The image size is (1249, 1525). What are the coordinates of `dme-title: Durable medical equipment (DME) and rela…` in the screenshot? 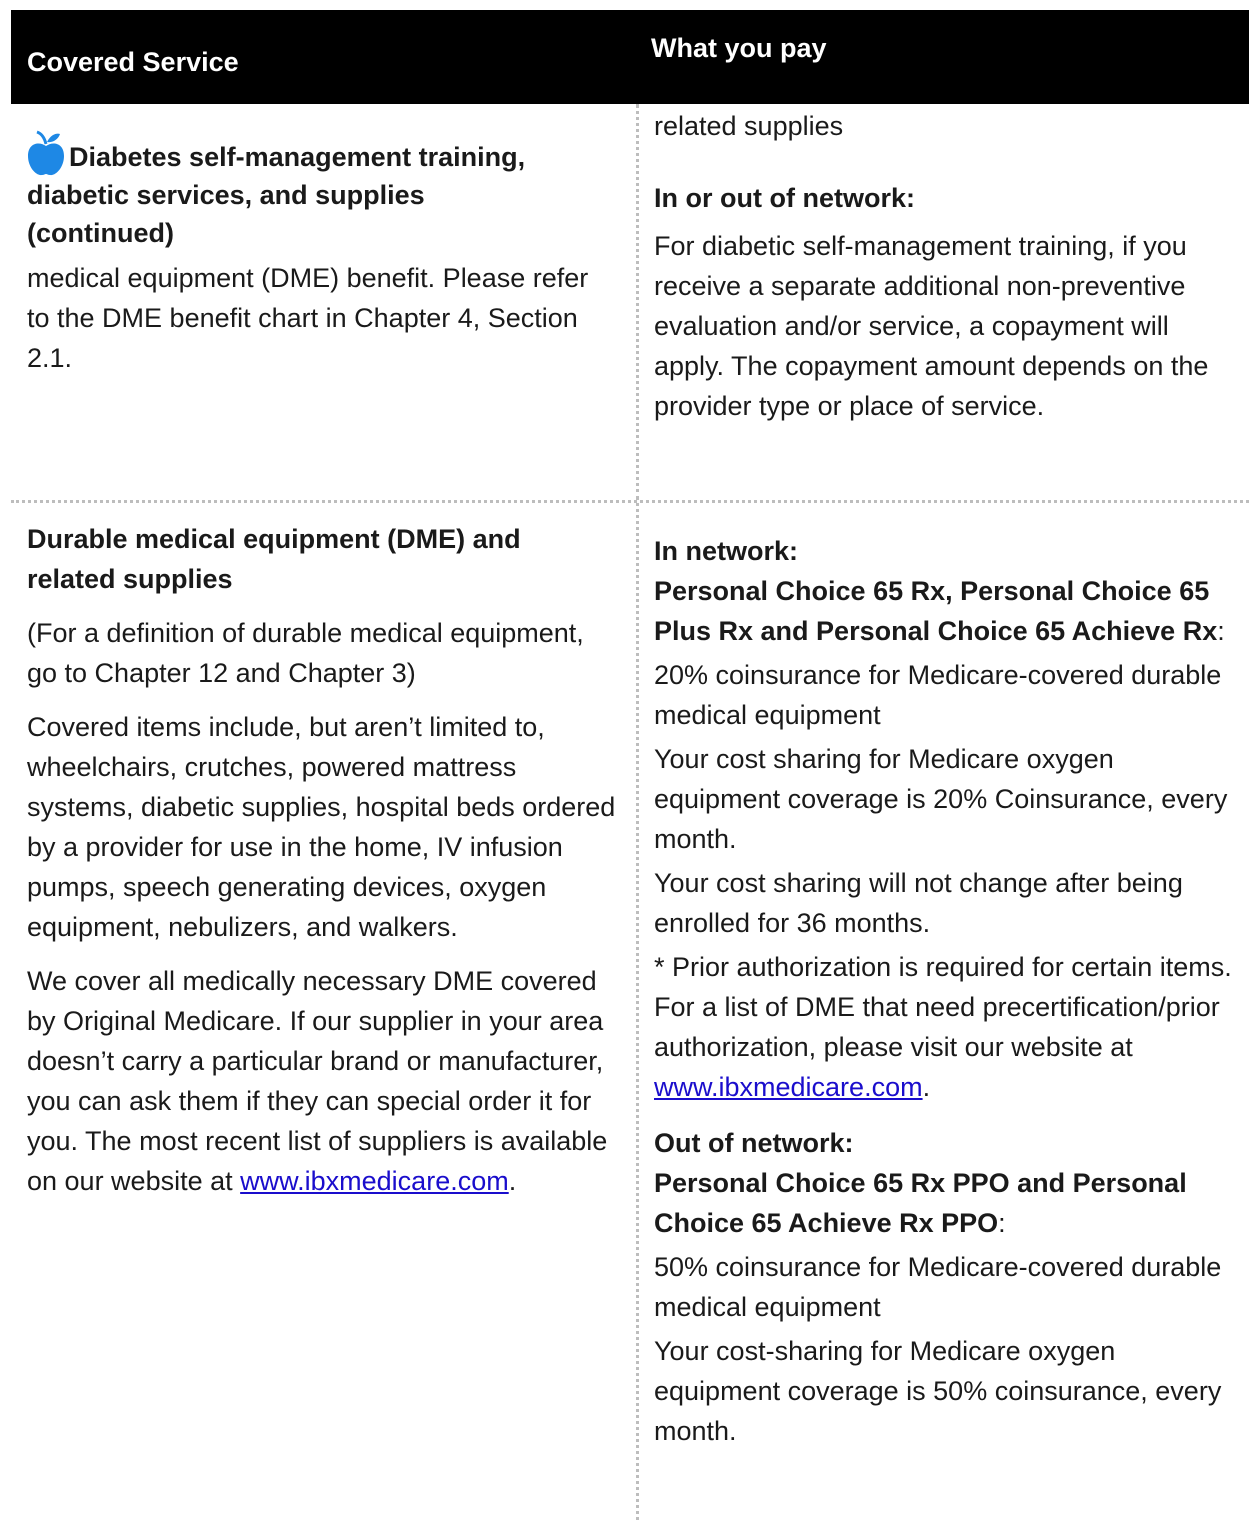 It's located at (274, 559).